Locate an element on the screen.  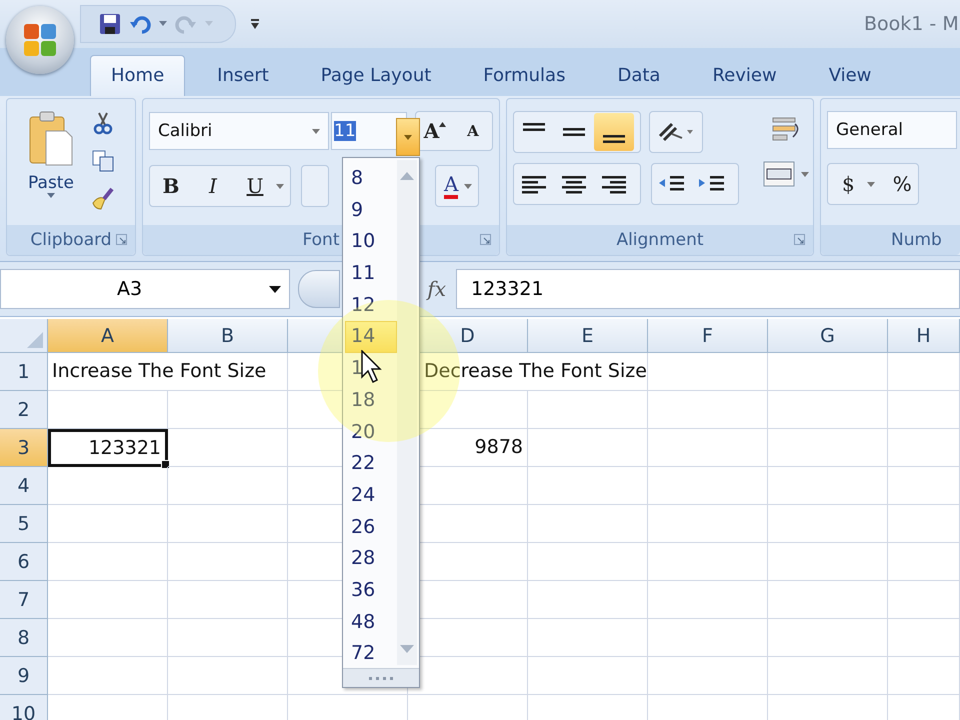
column-header: A is located at coordinates (108, 336).